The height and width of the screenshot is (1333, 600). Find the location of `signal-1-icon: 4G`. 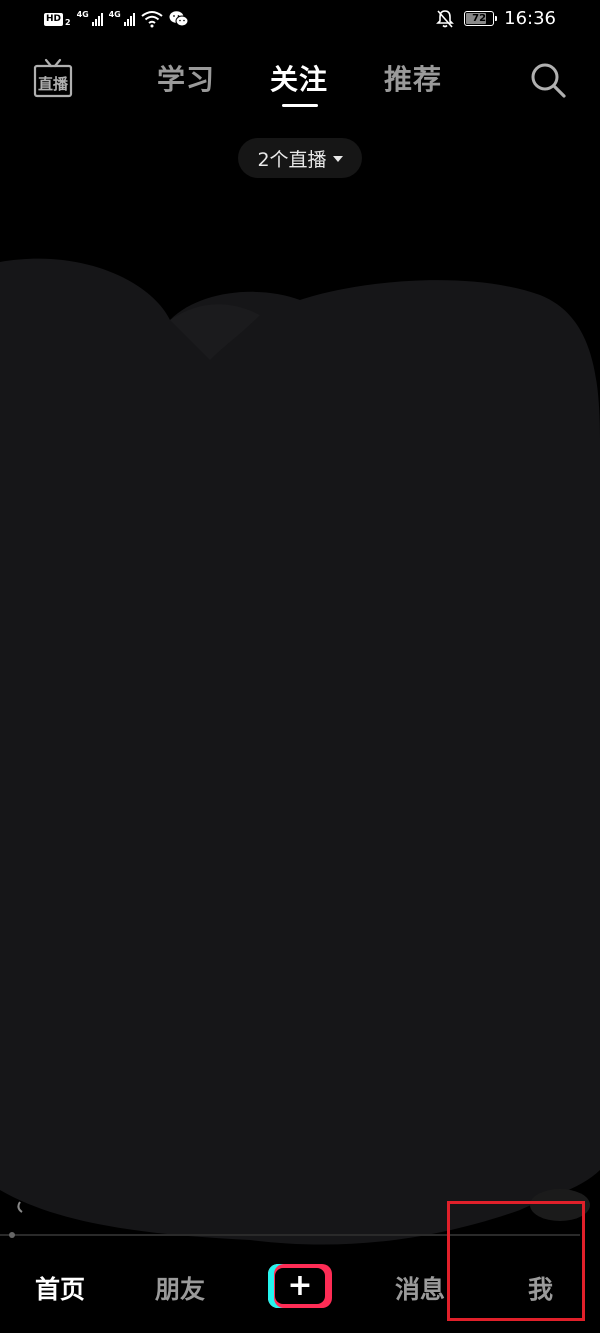

signal-1-icon: 4G is located at coordinates (90, 19).